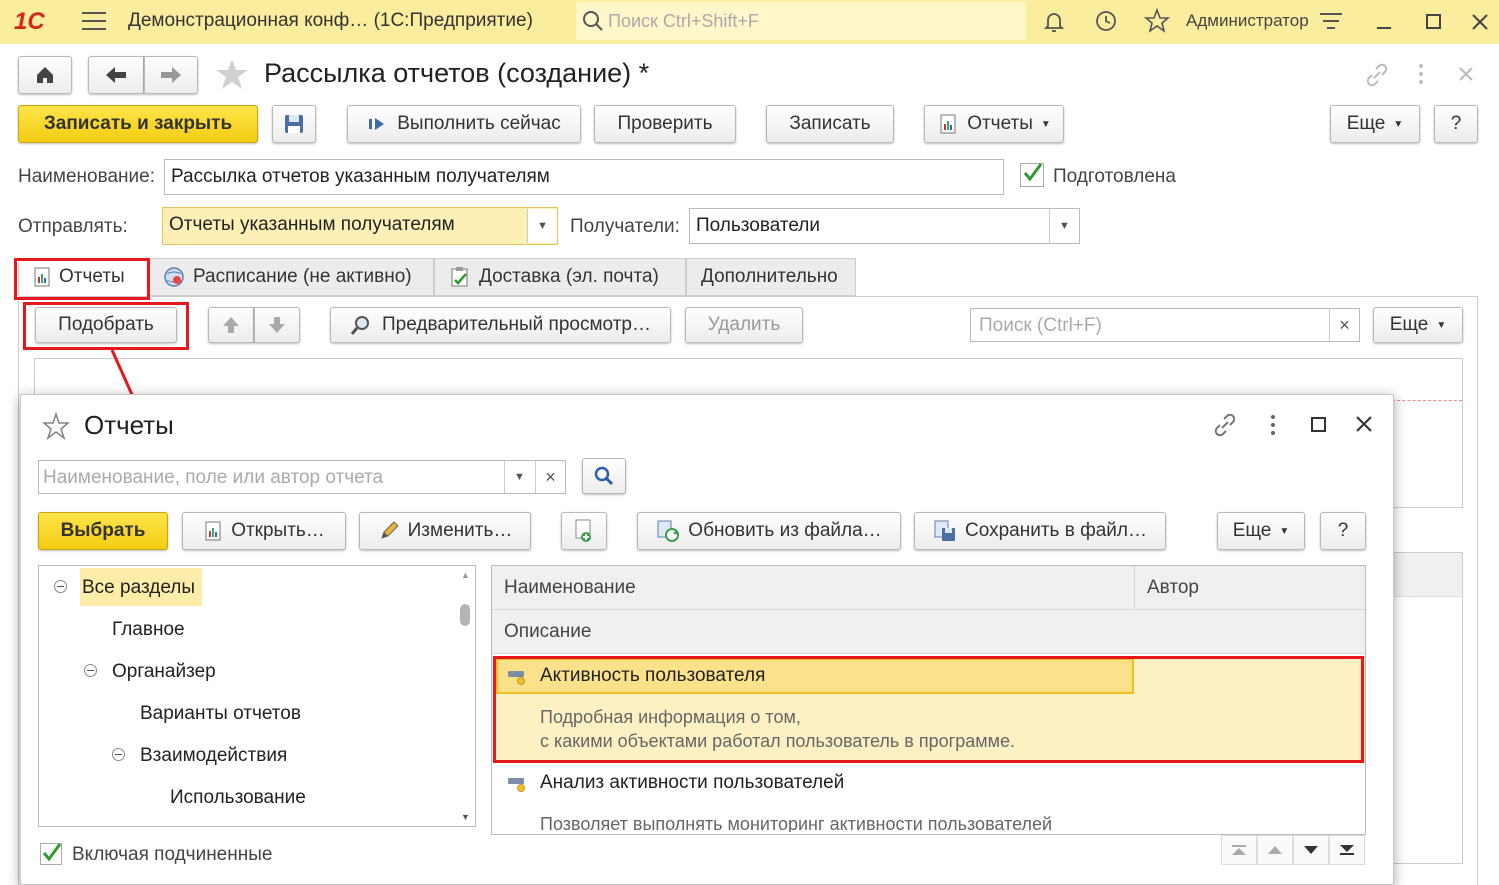  I want to click on write-button: Записать, so click(830, 124).